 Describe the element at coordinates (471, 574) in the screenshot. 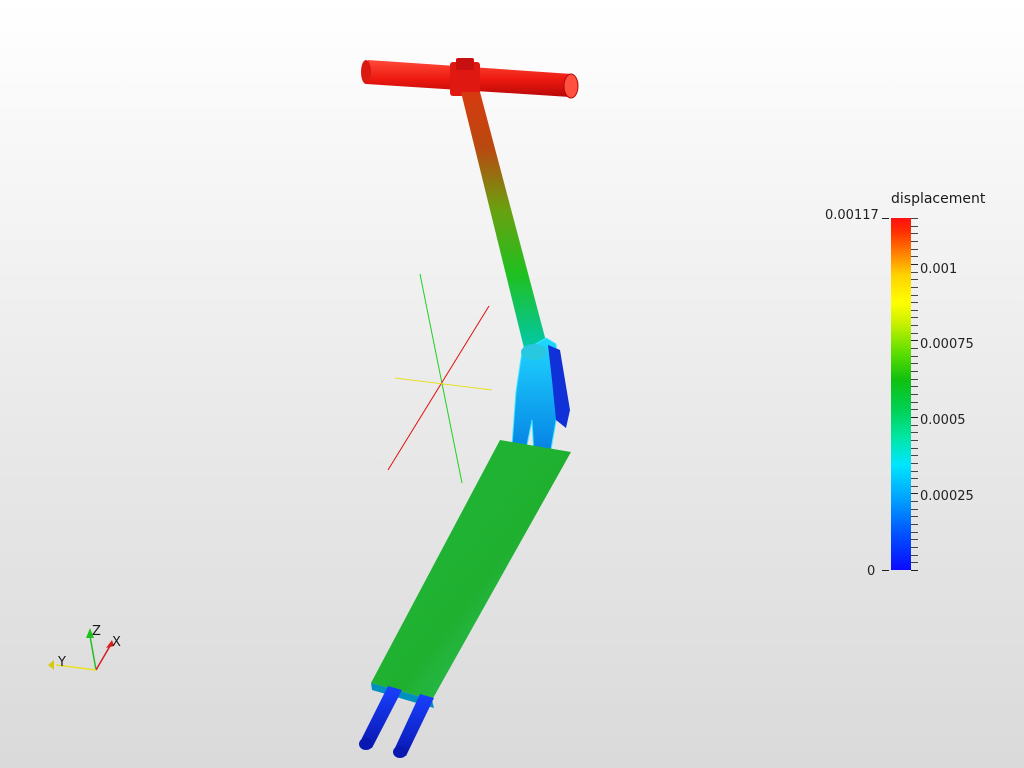

I see `deck-plate` at that location.